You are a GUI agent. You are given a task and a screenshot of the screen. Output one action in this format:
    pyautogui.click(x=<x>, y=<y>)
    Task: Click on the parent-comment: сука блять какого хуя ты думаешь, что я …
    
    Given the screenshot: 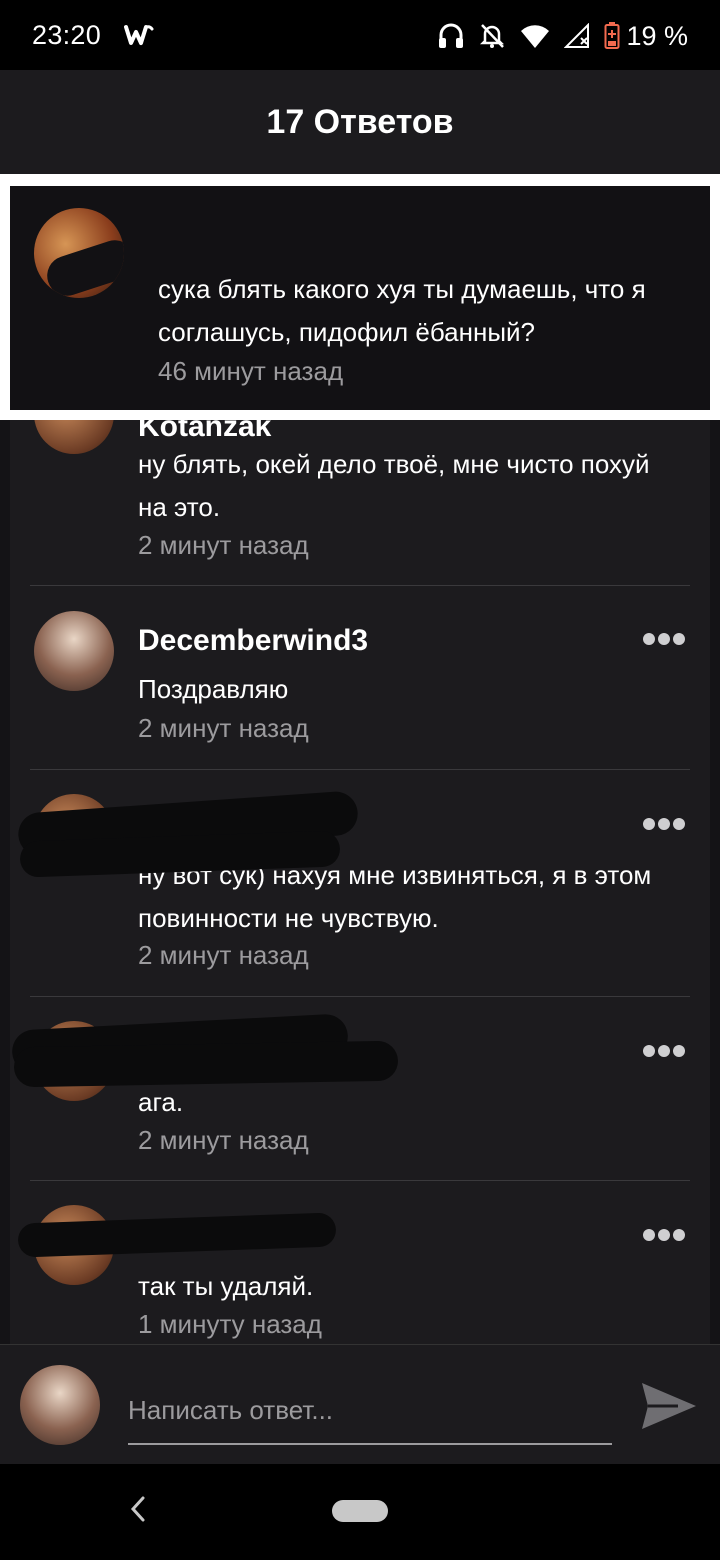 What is the action you would take?
    pyautogui.click(x=360, y=298)
    